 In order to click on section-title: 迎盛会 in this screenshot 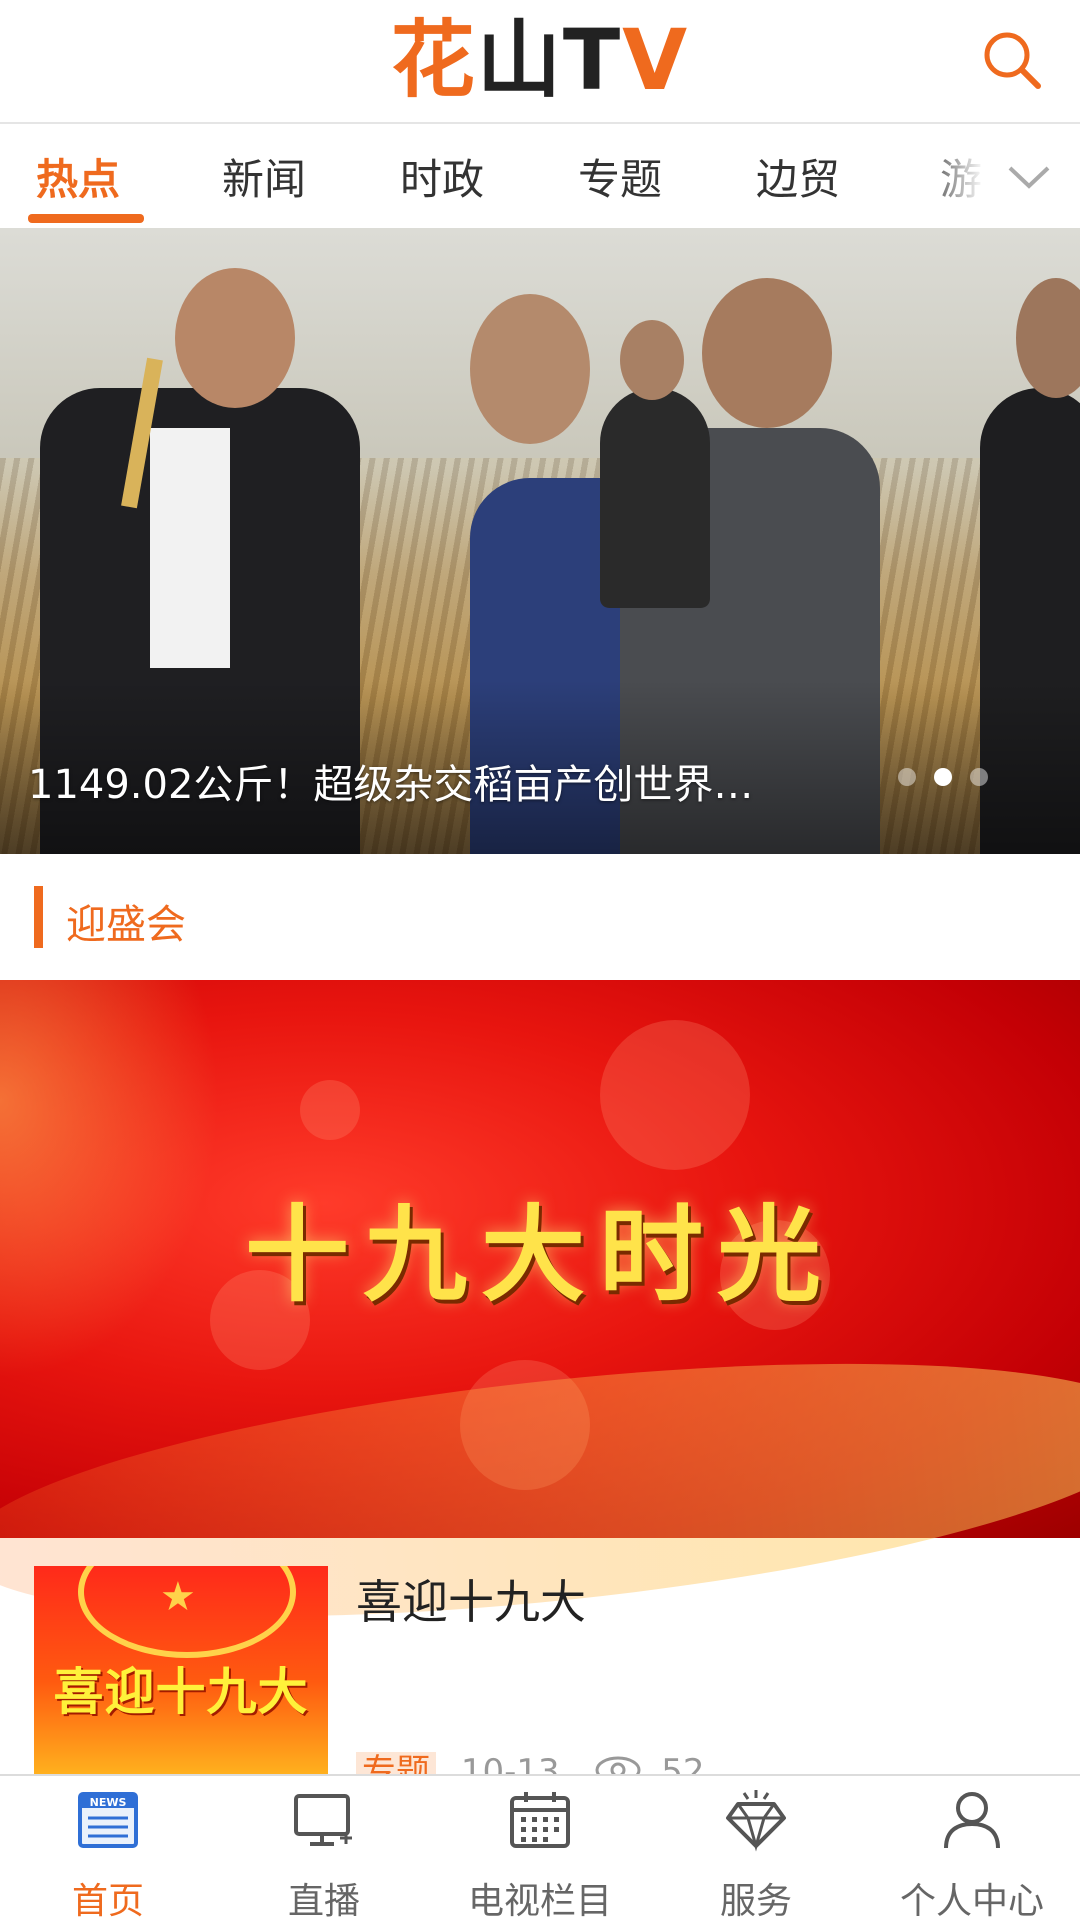, I will do `click(126, 925)`.